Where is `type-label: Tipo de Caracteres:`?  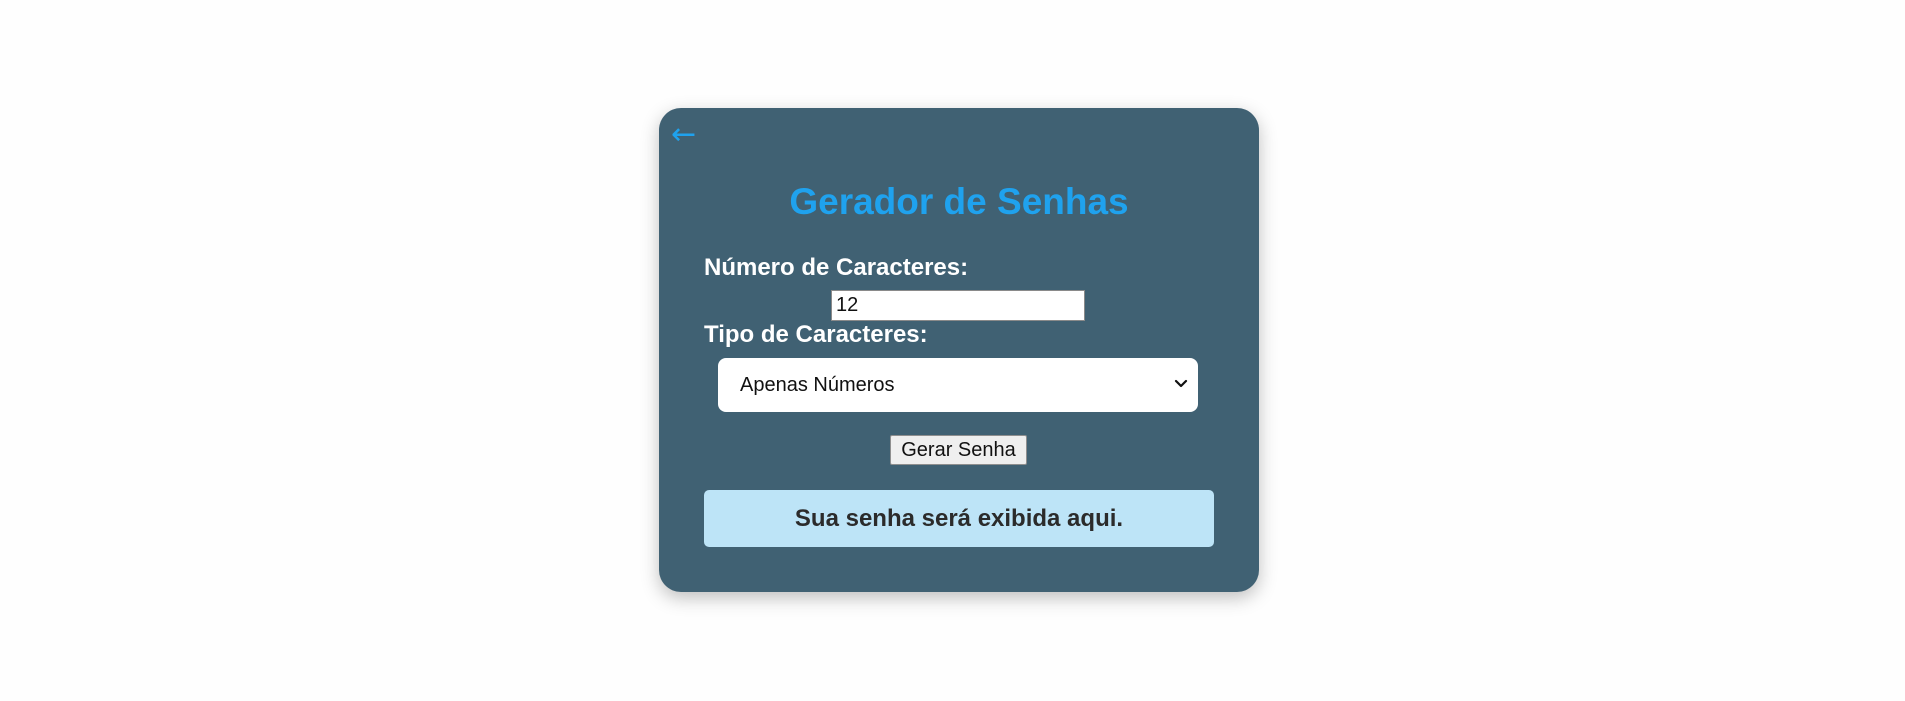 type-label: Tipo de Caracteres: is located at coordinates (816, 334).